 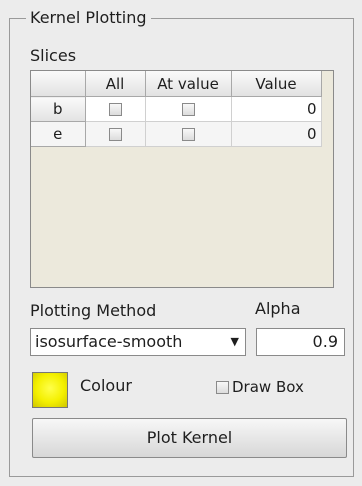 I want to click on slices-label: Slices, so click(x=53, y=55).